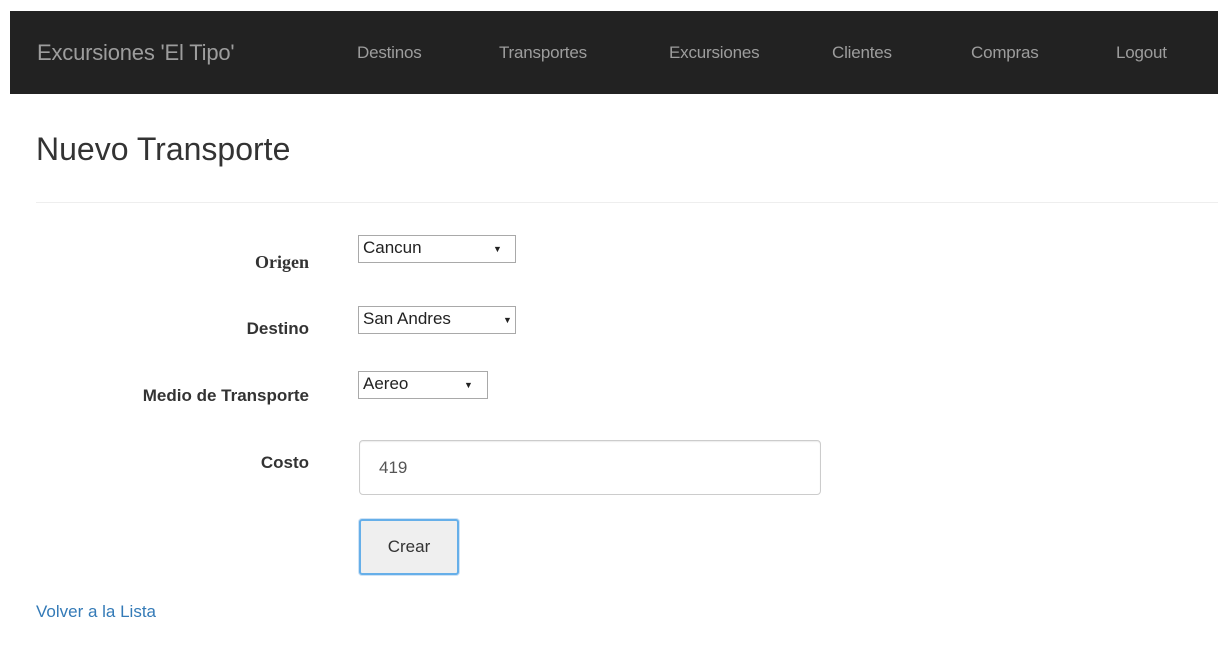 The width and height of the screenshot is (1218, 660). Describe the element at coordinates (163, 149) in the screenshot. I see `page-title: Nuevo Transporte` at that location.